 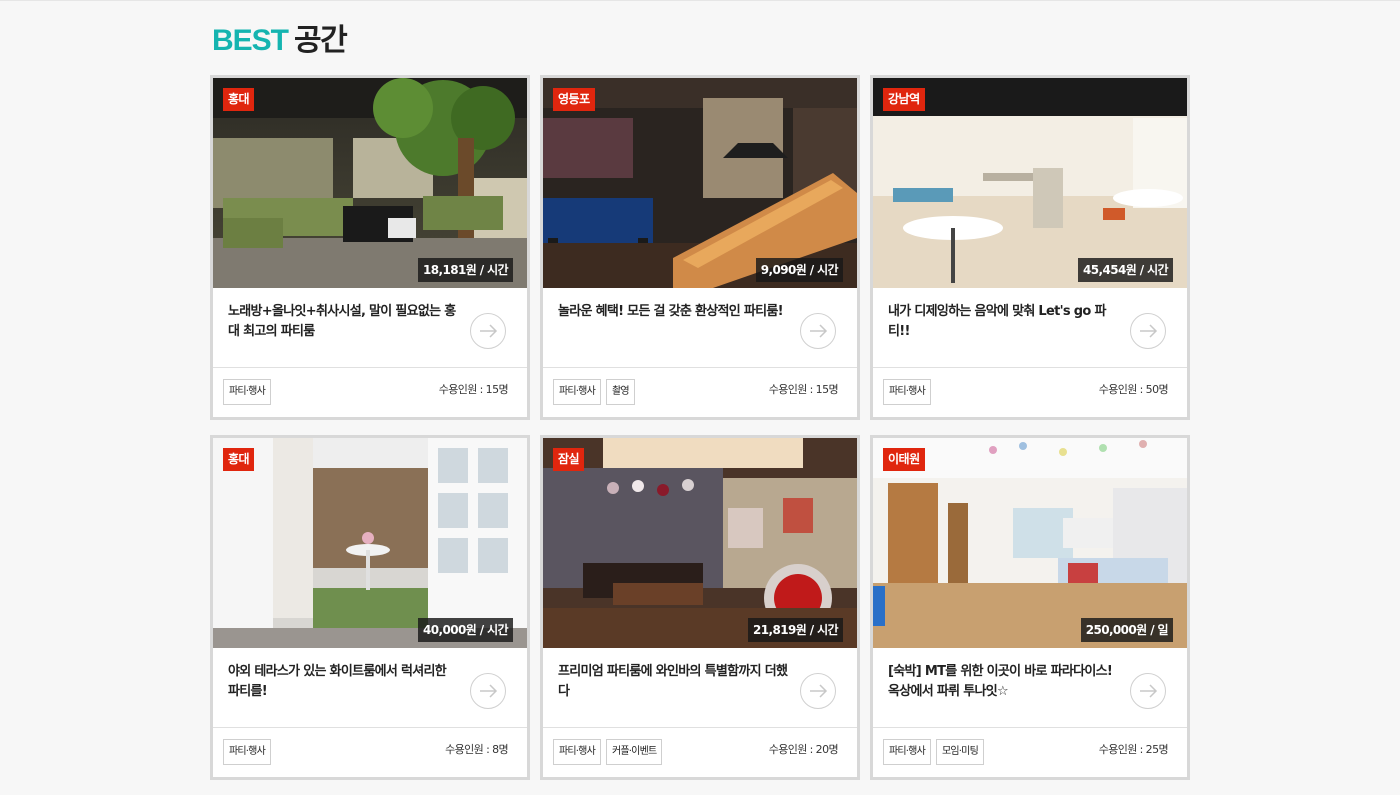 I want to click on space-photo: 영등포 9,090원 / 시간, so click(x=700, y=183).